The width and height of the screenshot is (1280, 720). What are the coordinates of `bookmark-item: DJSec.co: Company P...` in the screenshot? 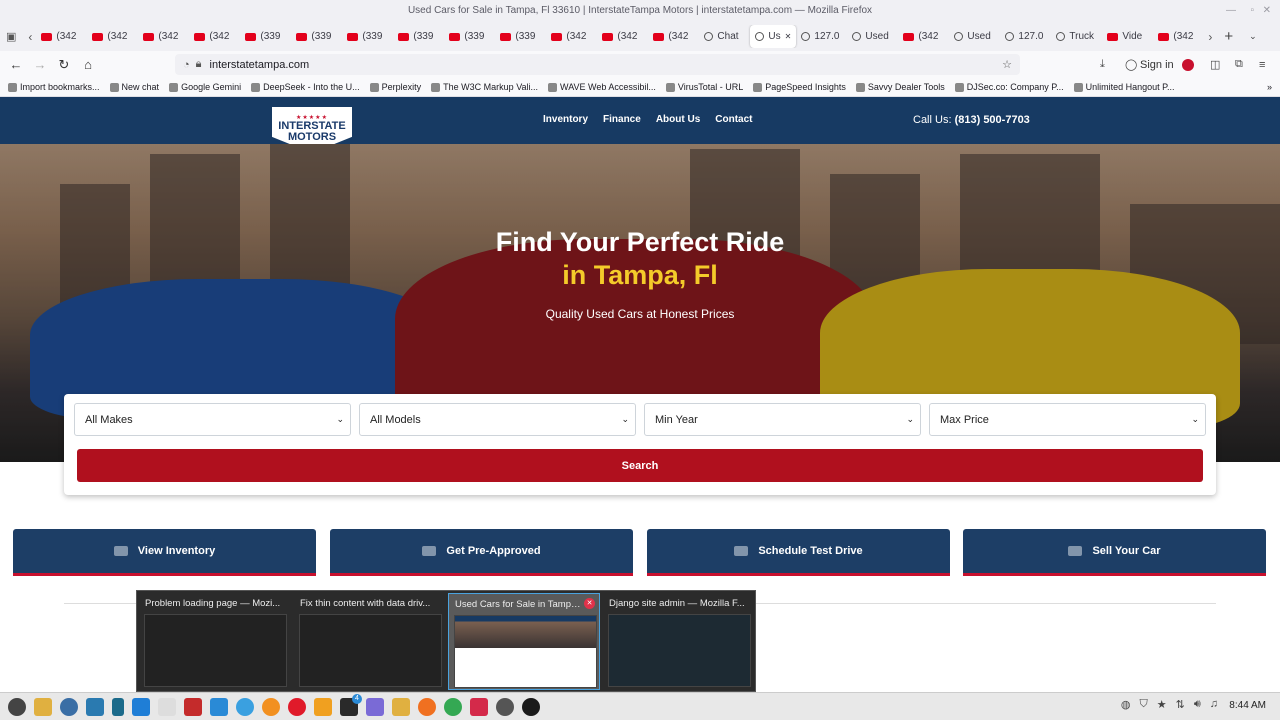 It's located at (1009, 87).